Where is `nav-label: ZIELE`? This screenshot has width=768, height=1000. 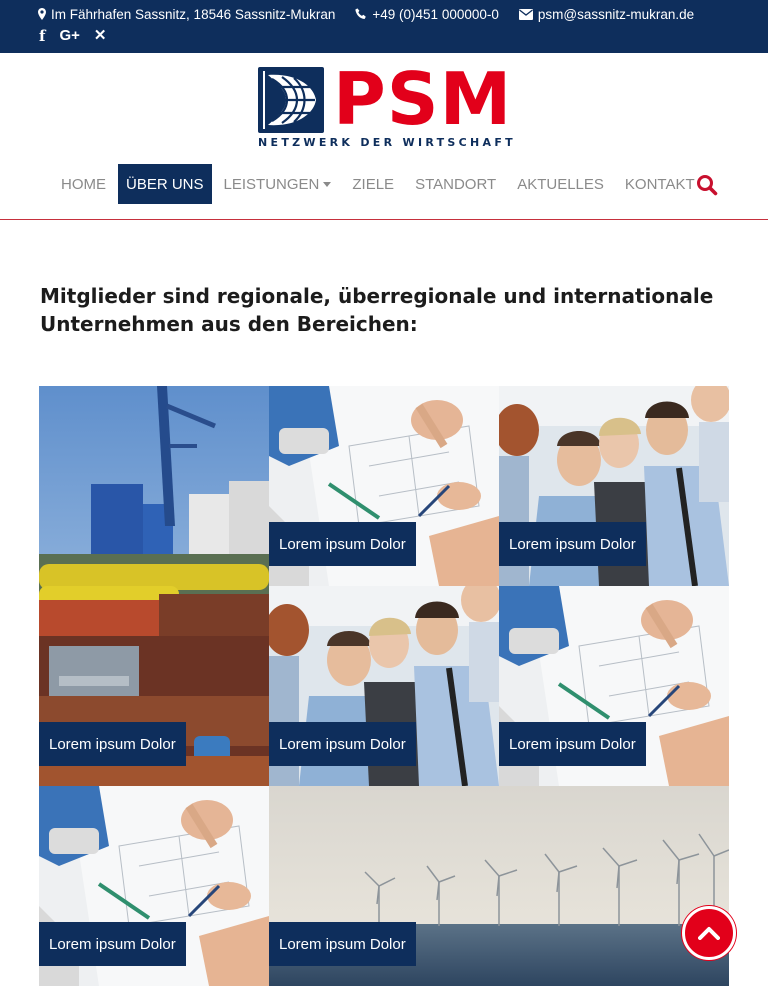
nav-label: ZIELE is located at coordinates (373, 184).